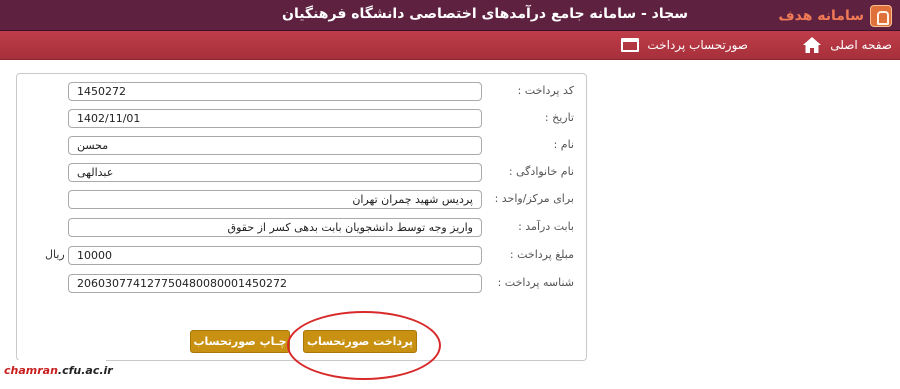 The width and height of the screenshot is (900, 389). Describe the element at coordinates (275, 255) in the screenshot. I see `amount-field` at that location.